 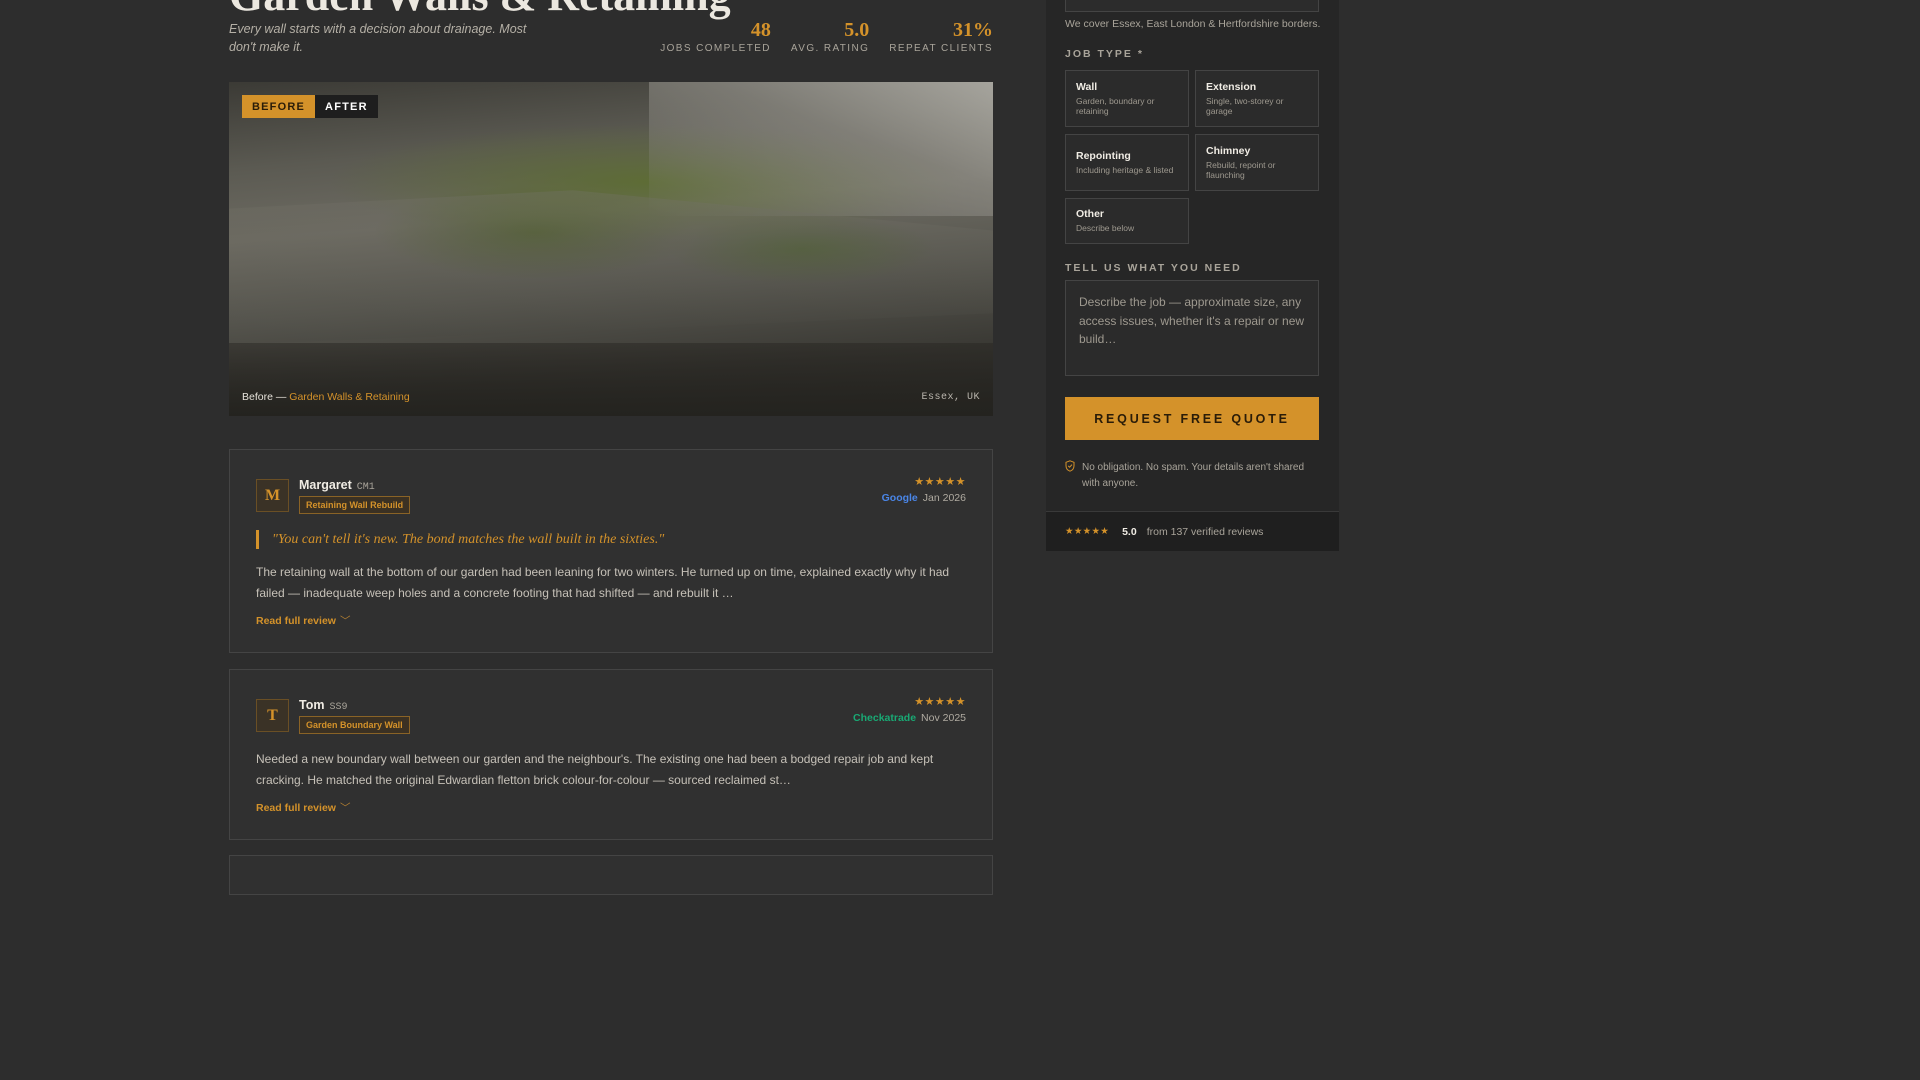 I want to click on stat-label: AVG. RATING, so click(x=830, y=48).